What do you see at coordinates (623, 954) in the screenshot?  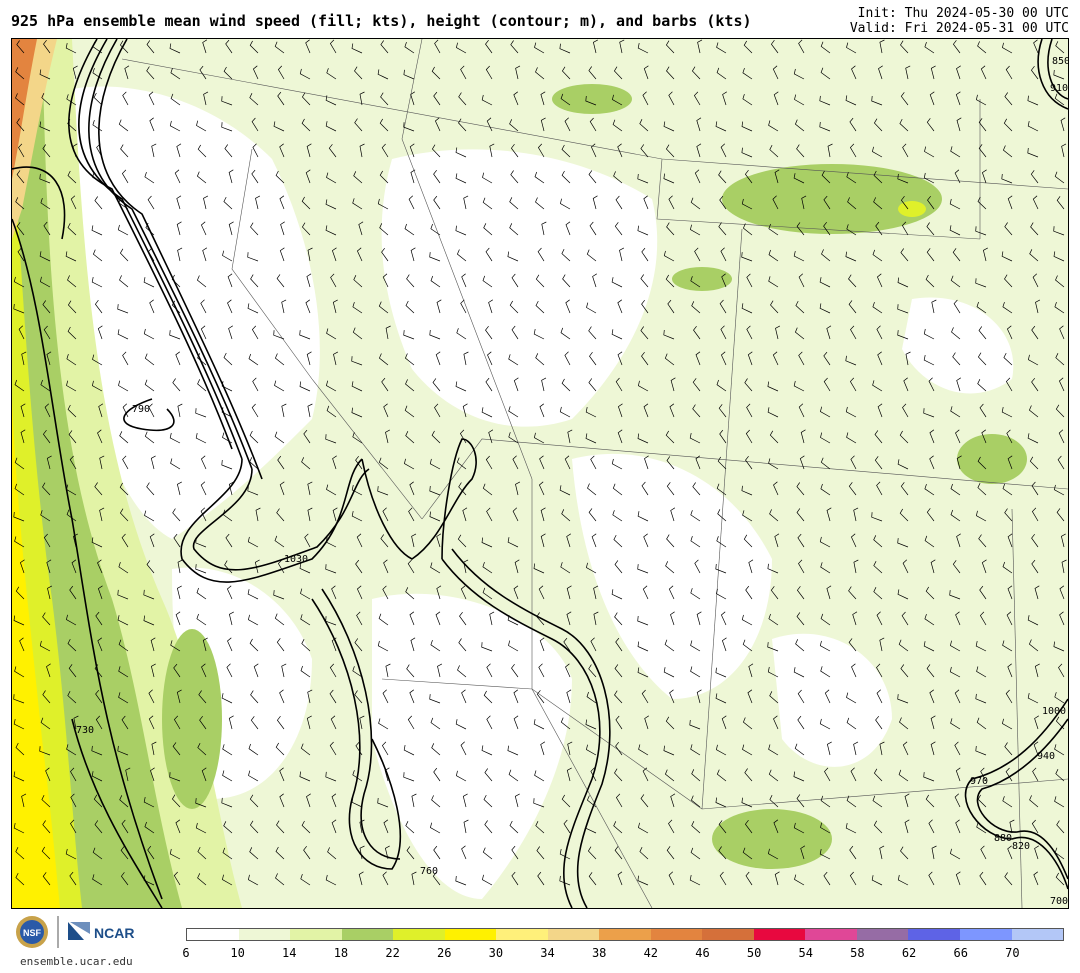 I see `colorbar-ticks: 6 10 14 18 22 26 30 34 38 42 46 50 54 58 62 66 70` at bounding box center [623, 954].